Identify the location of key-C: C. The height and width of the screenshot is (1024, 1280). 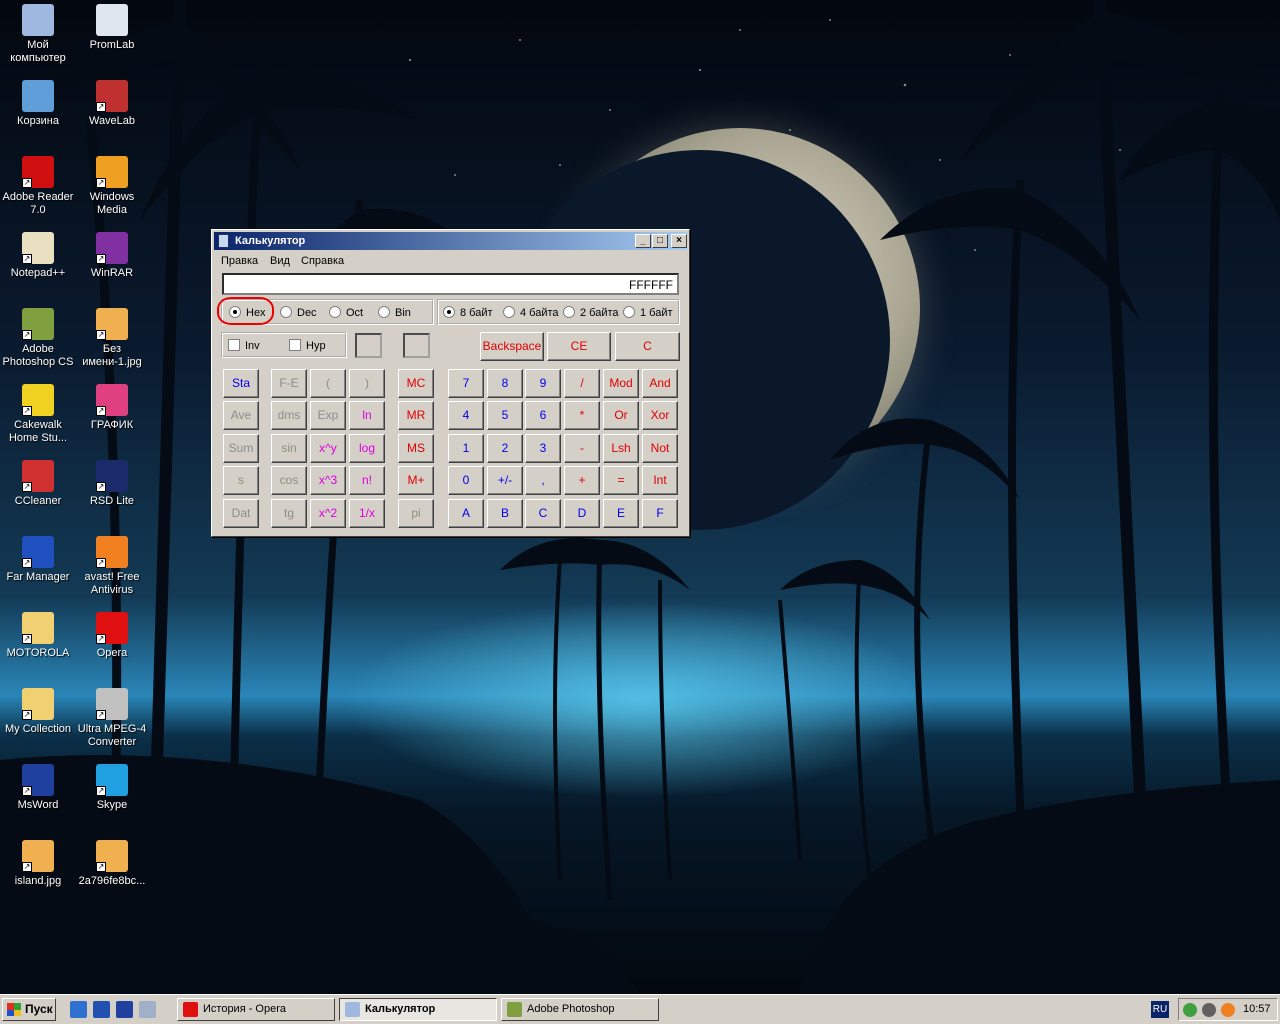
(543, 513).